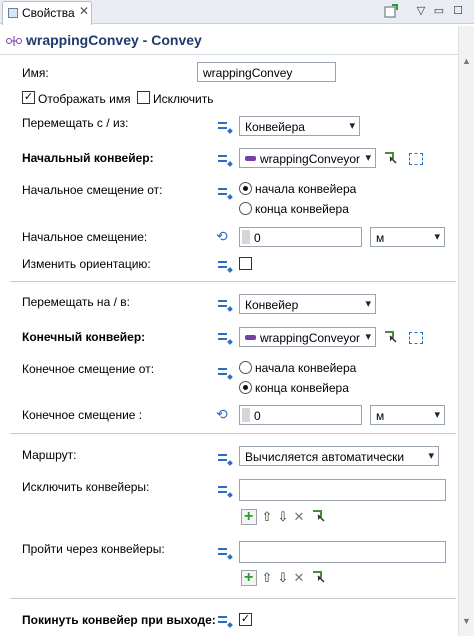  What do you see at coordinates (49, 455) in the screenshot?
I see `route-label: Маршрут:` at bounding box center [49, 455].